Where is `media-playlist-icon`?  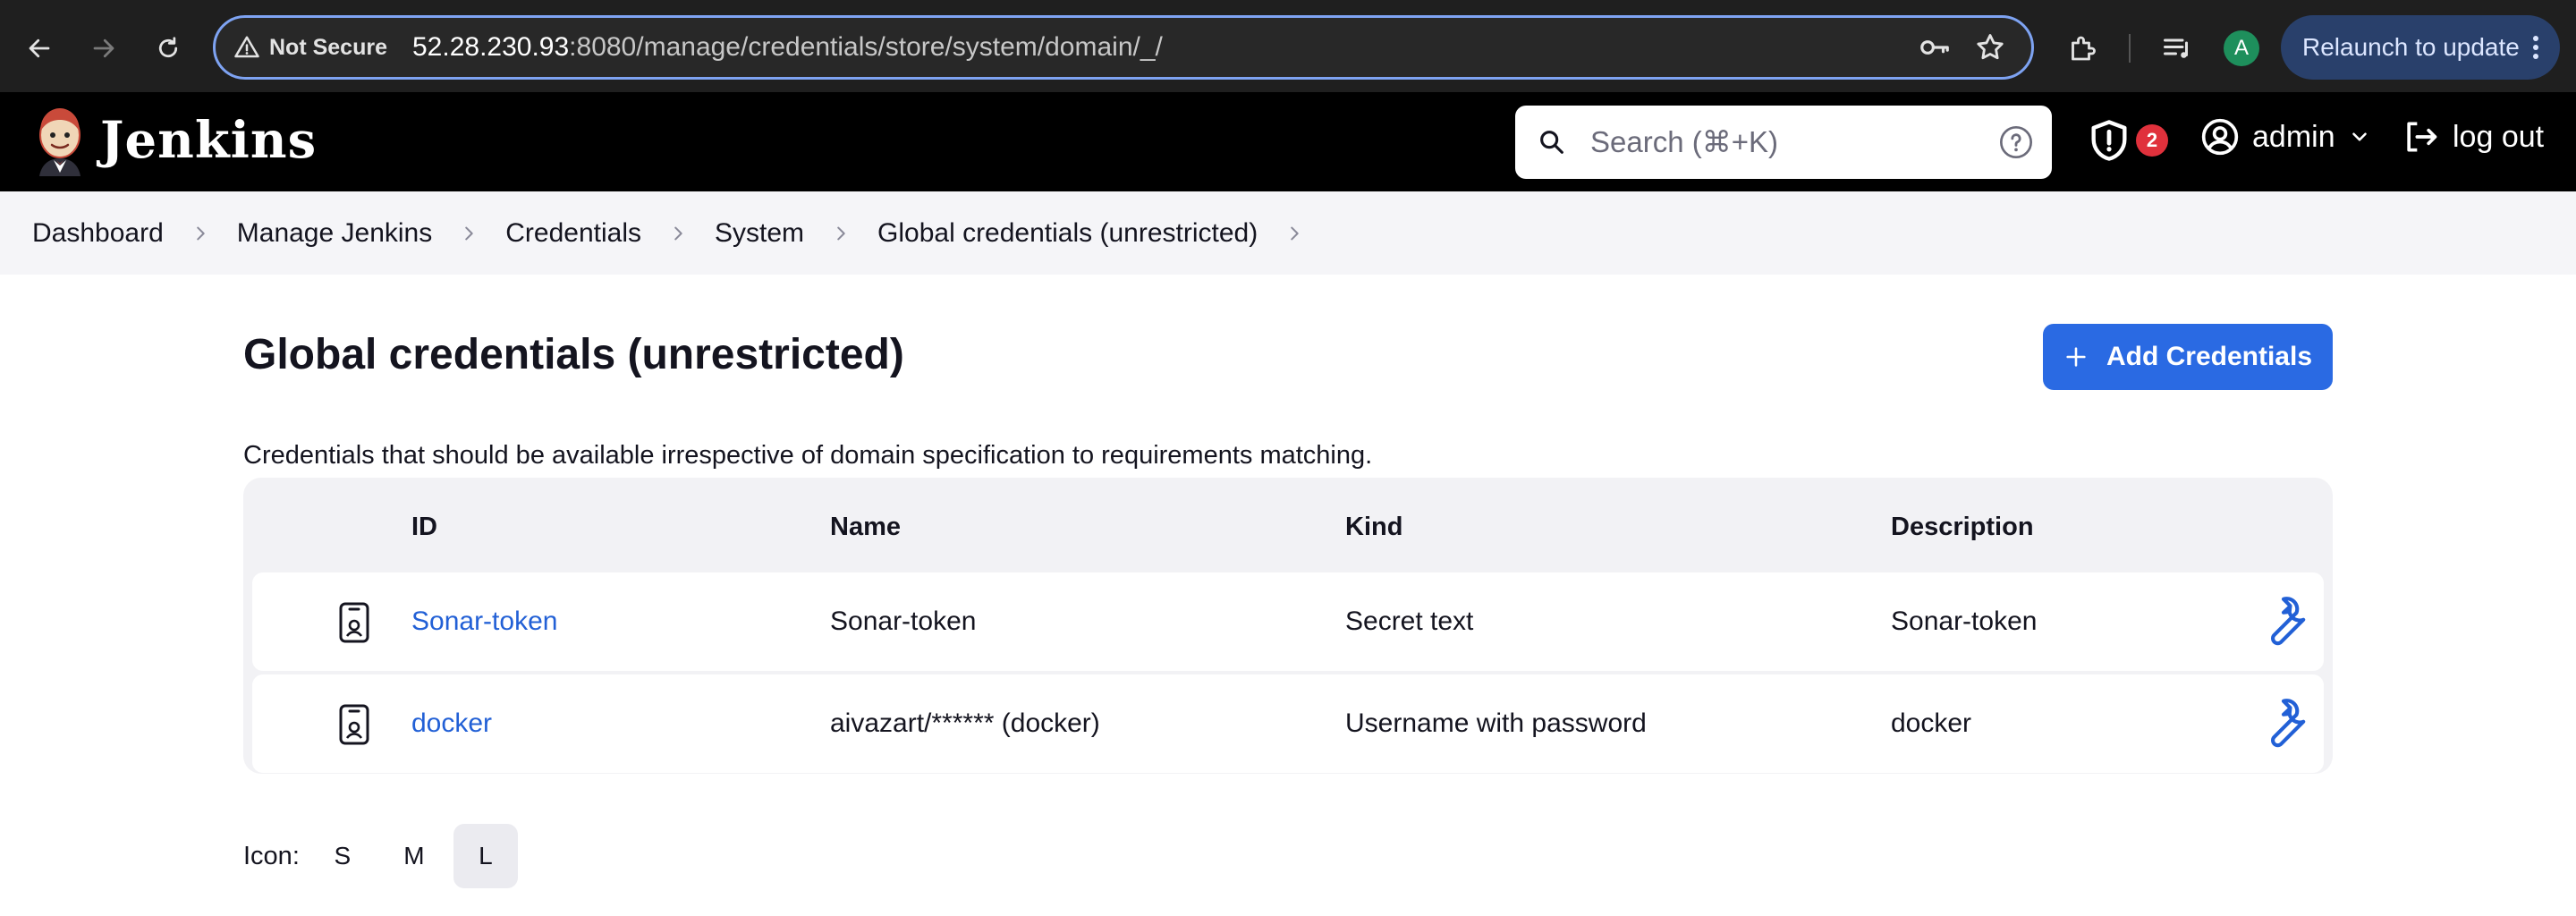 media-playlist-icon is located at coordinates (2177, 48).